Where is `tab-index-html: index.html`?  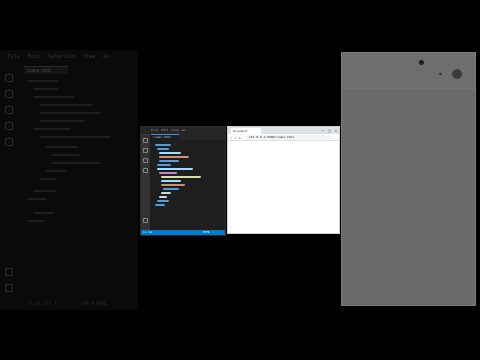
tab-index-html: index.html is located at coordinates (165, 137).